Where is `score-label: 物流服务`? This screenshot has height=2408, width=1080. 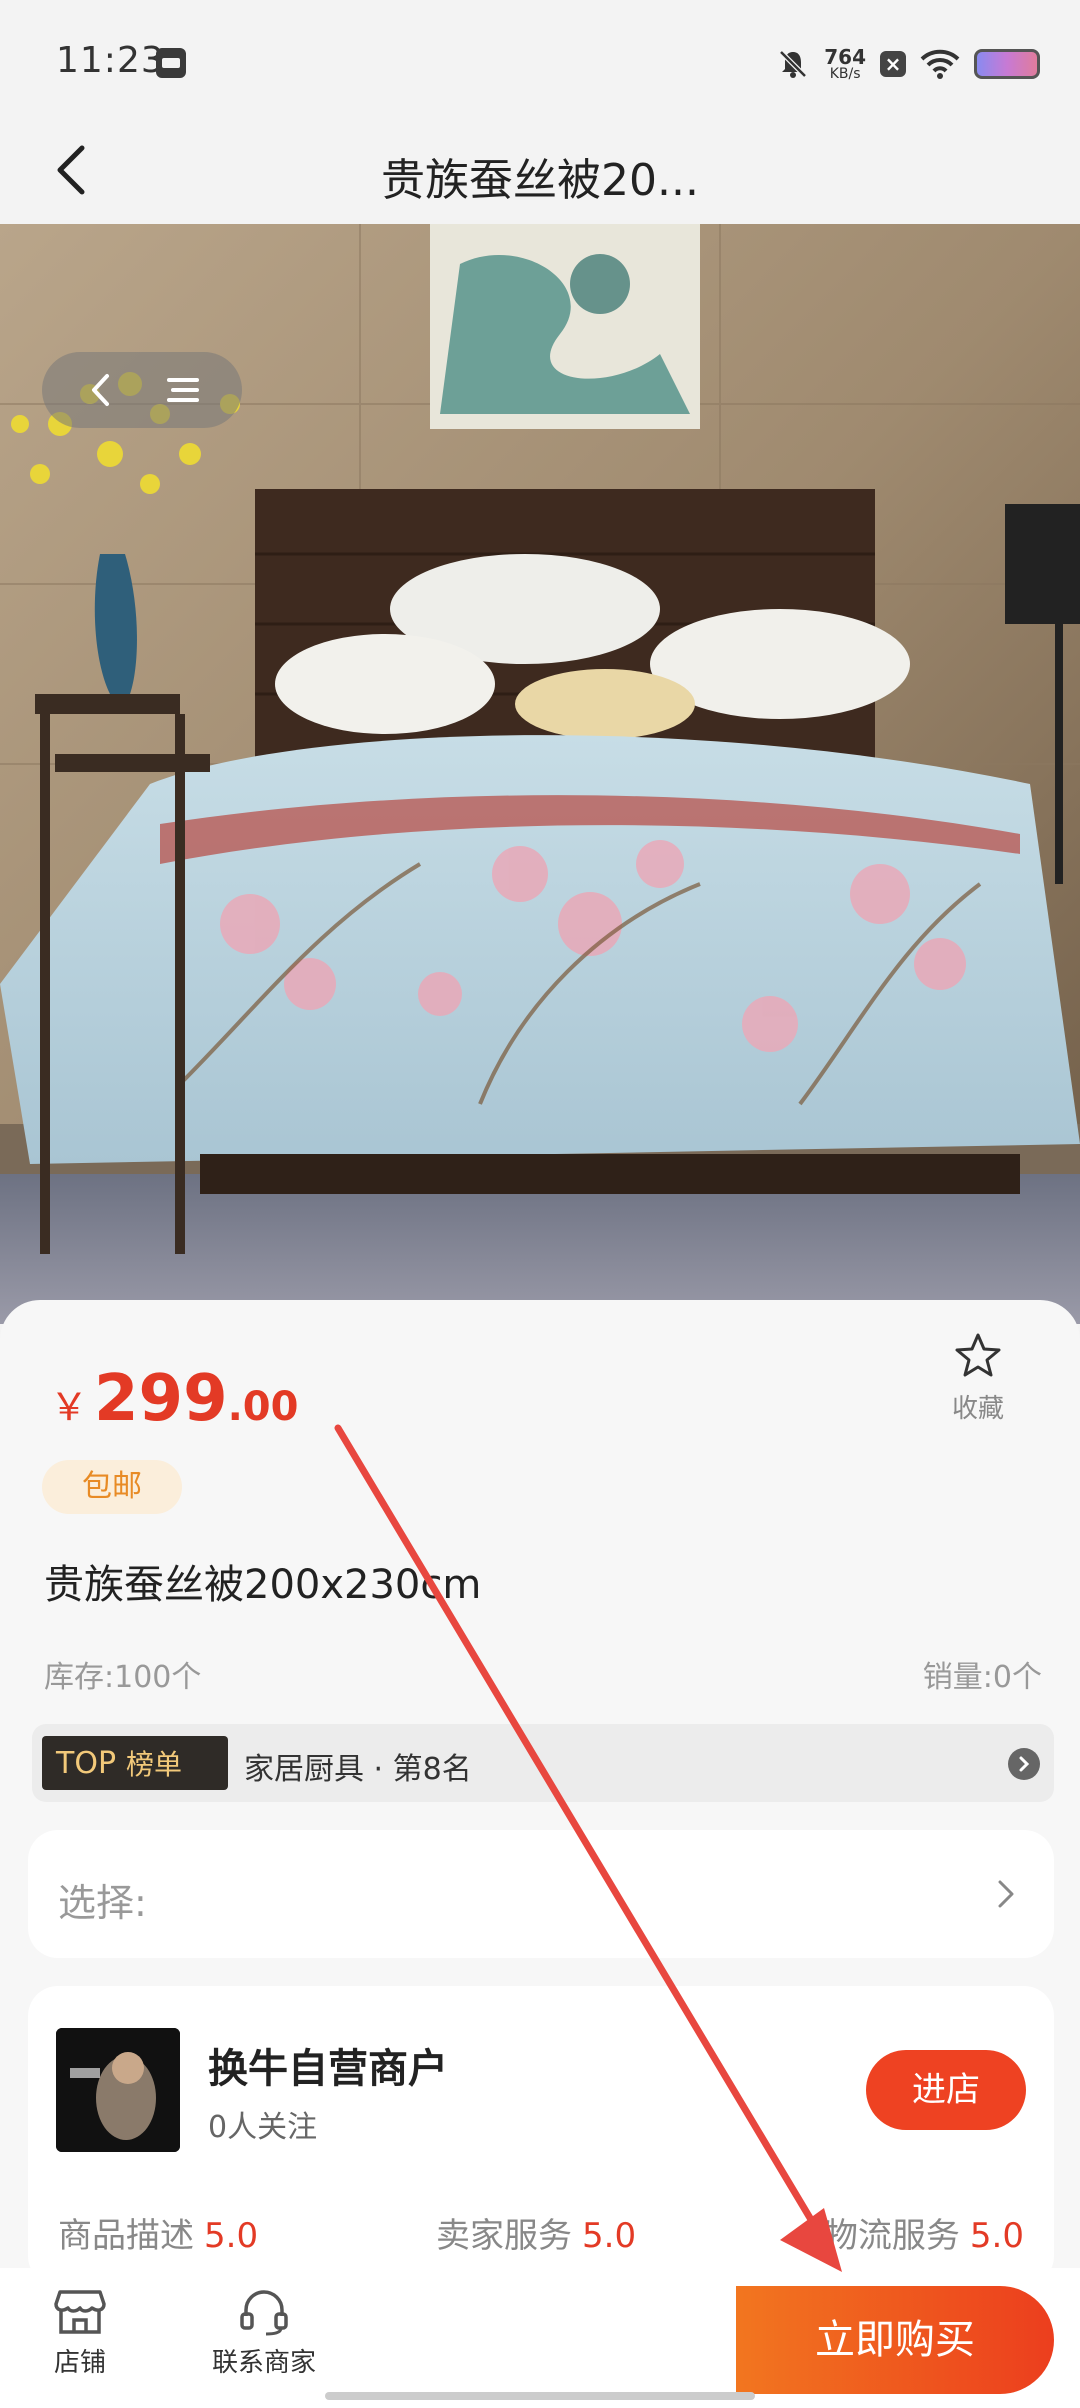
score-label: 物流服务 is located at coordinates (891, 2236).